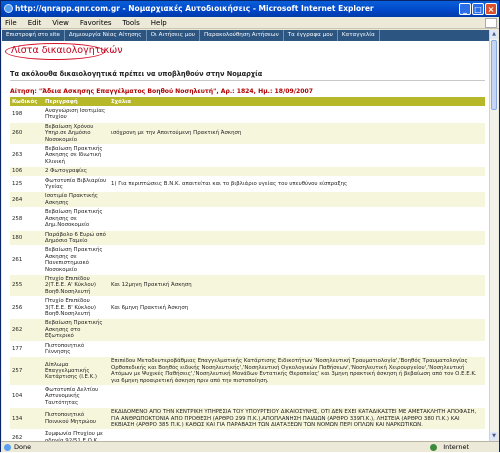  I want to click on menu-bar: File Edit View Favorites Tools Help, so click(250, 23).